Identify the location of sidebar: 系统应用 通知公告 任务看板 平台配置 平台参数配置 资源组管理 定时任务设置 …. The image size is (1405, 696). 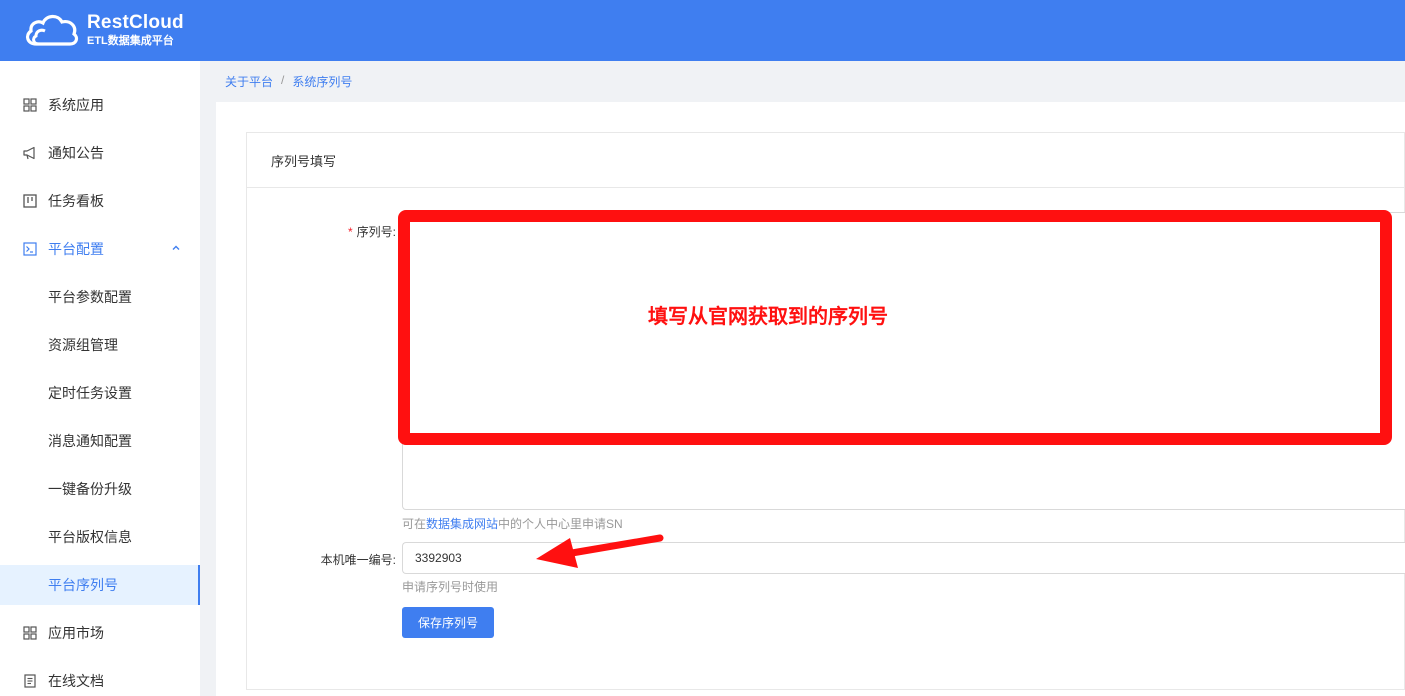
(100, 378).